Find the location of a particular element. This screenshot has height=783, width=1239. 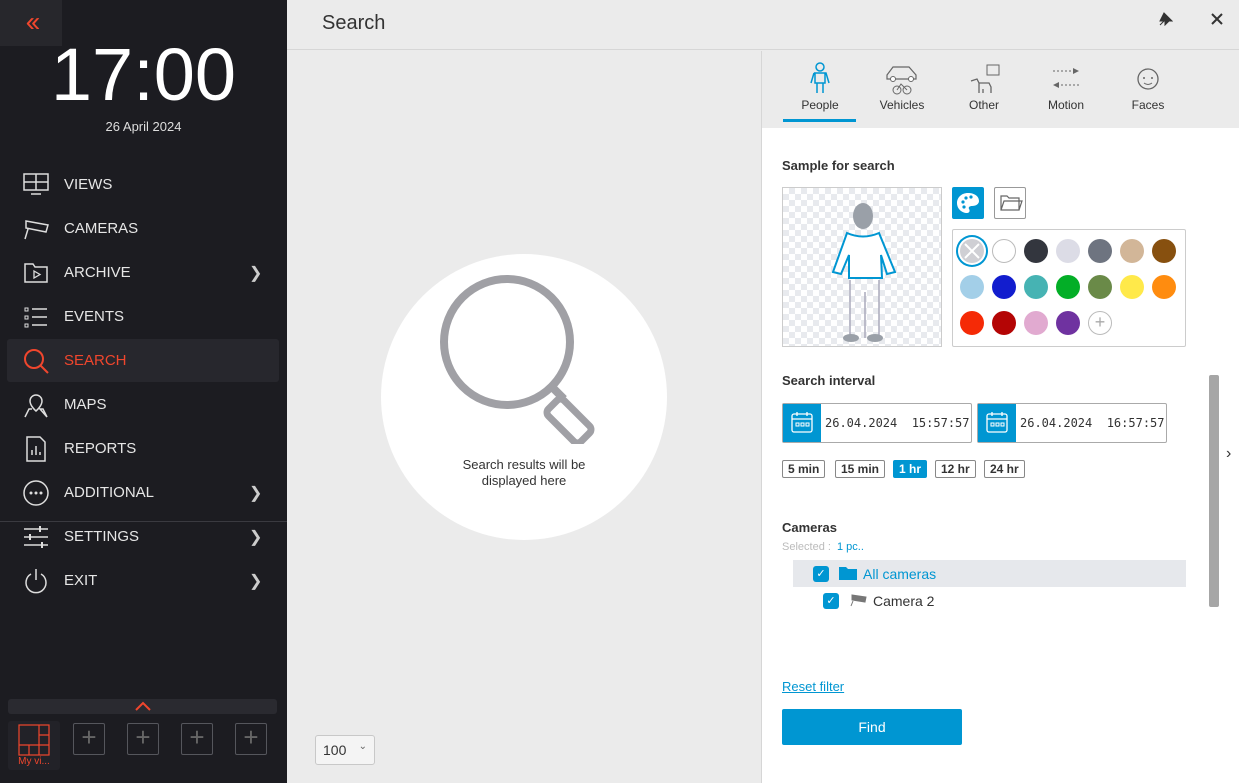

reset-filter-link: Reset filter is located at coordinates (813, 686).